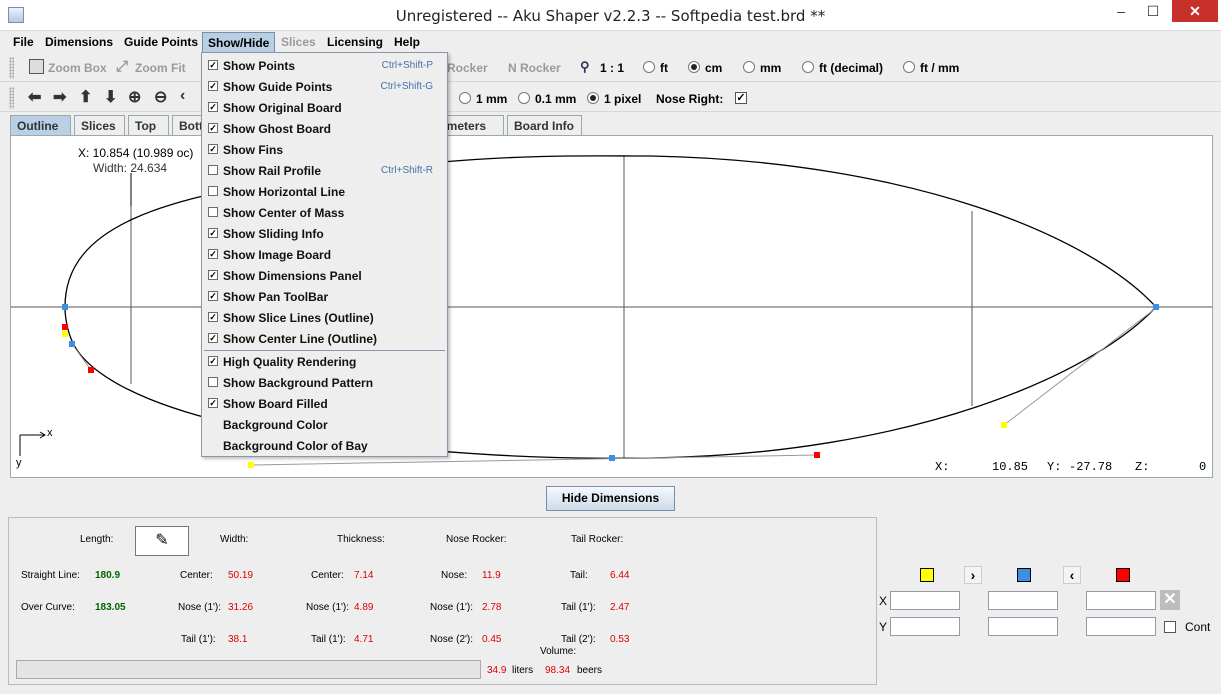 The width and height of the screenshot is (1221, 694). What do you see at coordinates (213, 296) in the screenshot?
I see `checkbox-icon: ✓` at bounding box center [213, 296].